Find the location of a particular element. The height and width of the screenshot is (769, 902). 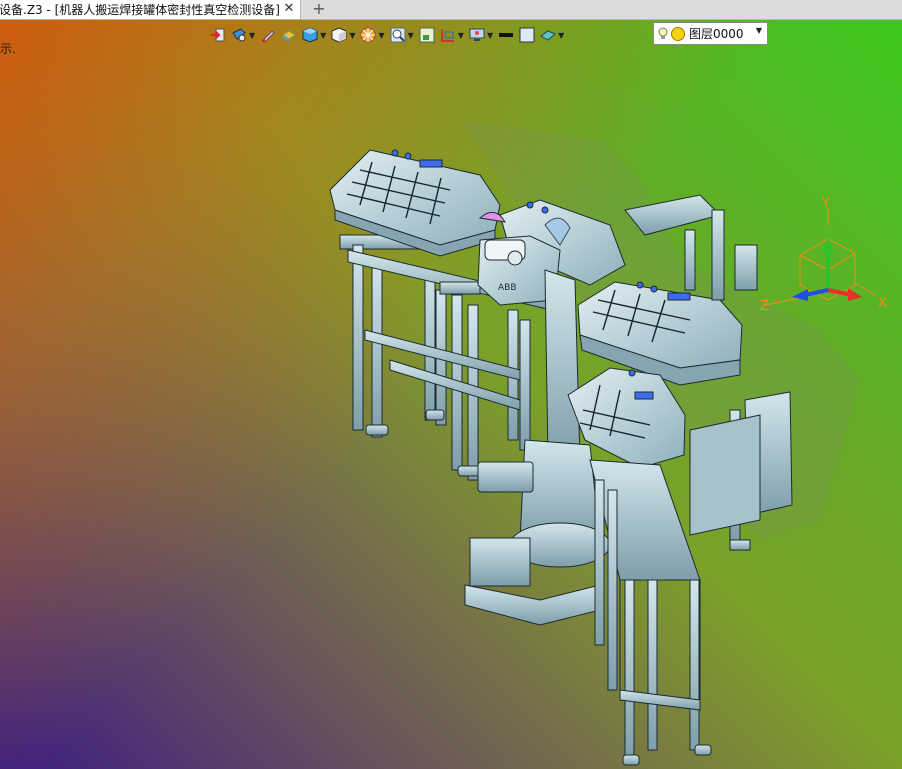

toolbar-surface: ▼ is located at coordinates (552, 35).